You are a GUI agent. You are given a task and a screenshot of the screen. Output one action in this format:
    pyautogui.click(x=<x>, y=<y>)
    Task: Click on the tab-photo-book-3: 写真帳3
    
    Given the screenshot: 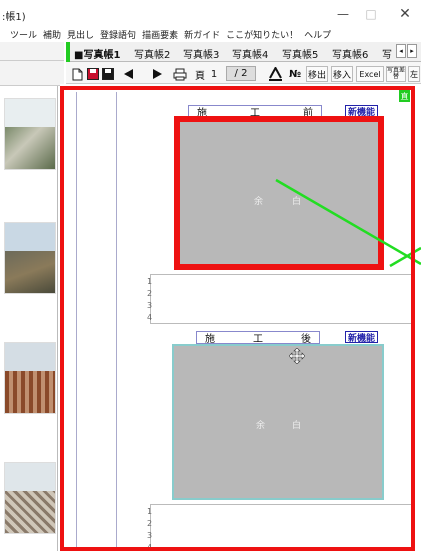 What is the action you would take?
    pyautogui.click(x=201, y=53)
    